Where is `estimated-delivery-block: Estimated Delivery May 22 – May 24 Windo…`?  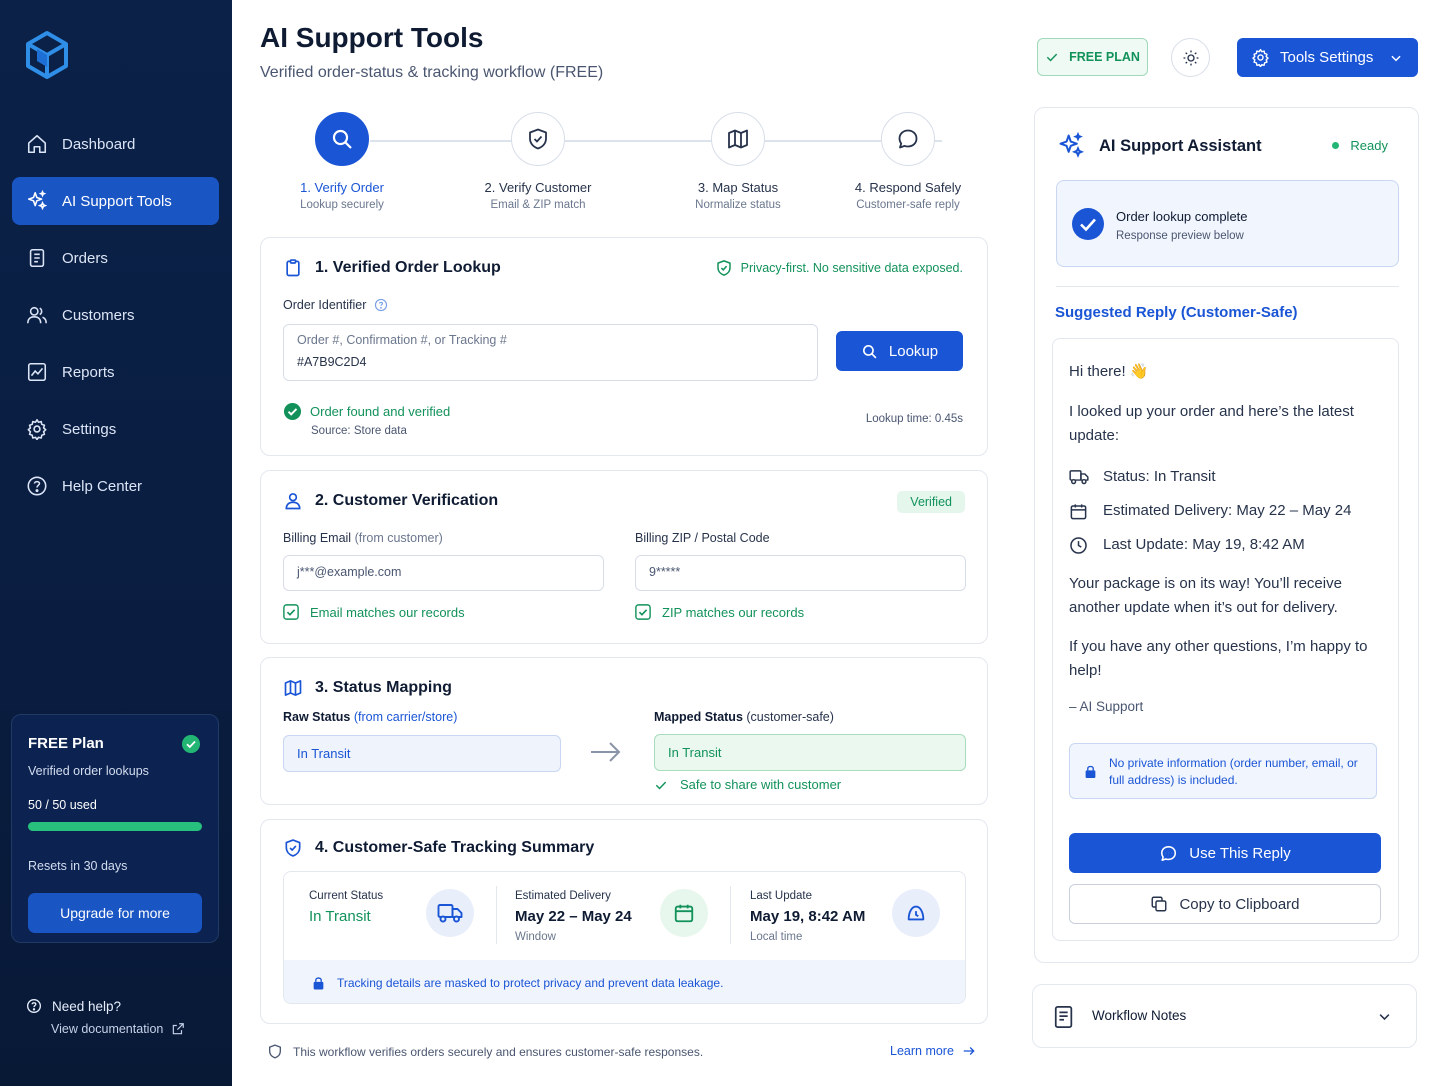
estimated-delivery-block: Estimated Delivery May 22 – May 24 Windo… is located at coordinates (573, 916).